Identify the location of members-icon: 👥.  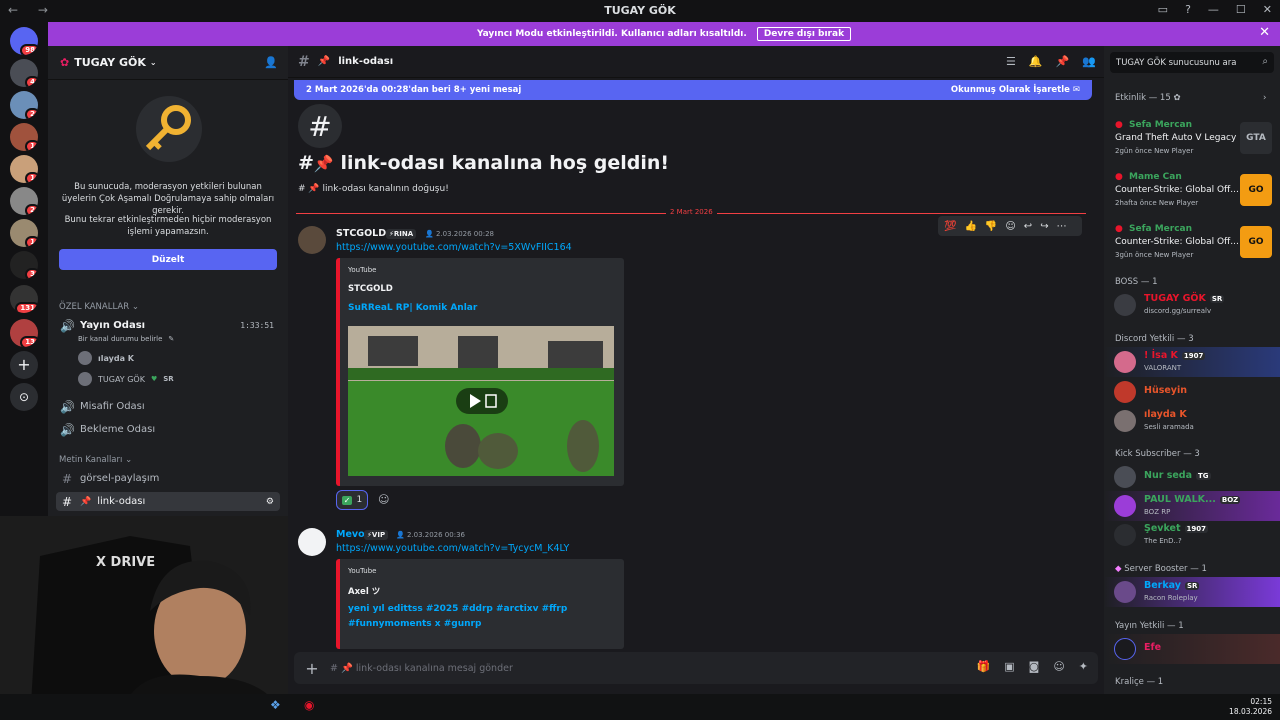
(1089, 61).